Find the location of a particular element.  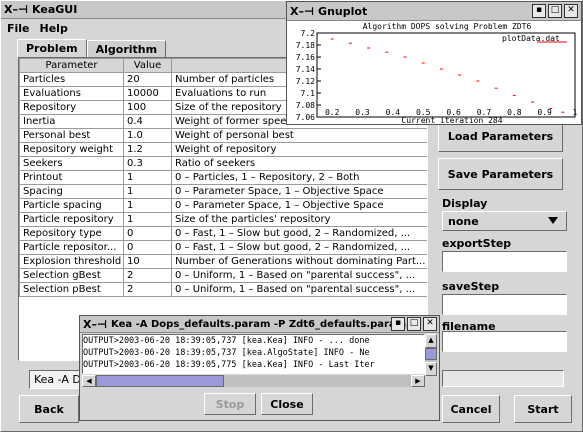

export-step-input is located at coordinates (504, 261).